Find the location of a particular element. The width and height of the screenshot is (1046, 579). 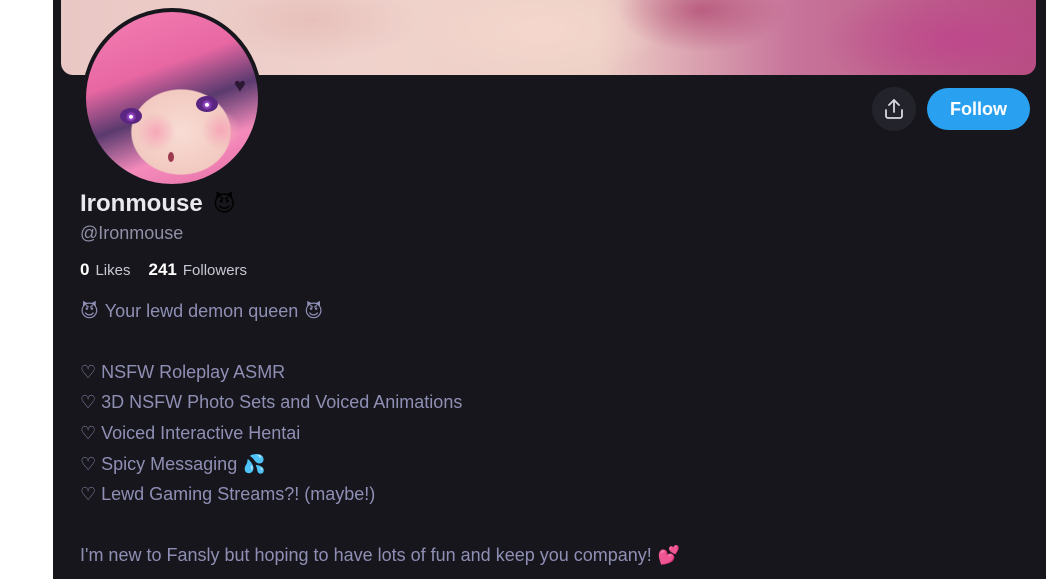

followers-count: 241 is located at coordinates (162, 269).